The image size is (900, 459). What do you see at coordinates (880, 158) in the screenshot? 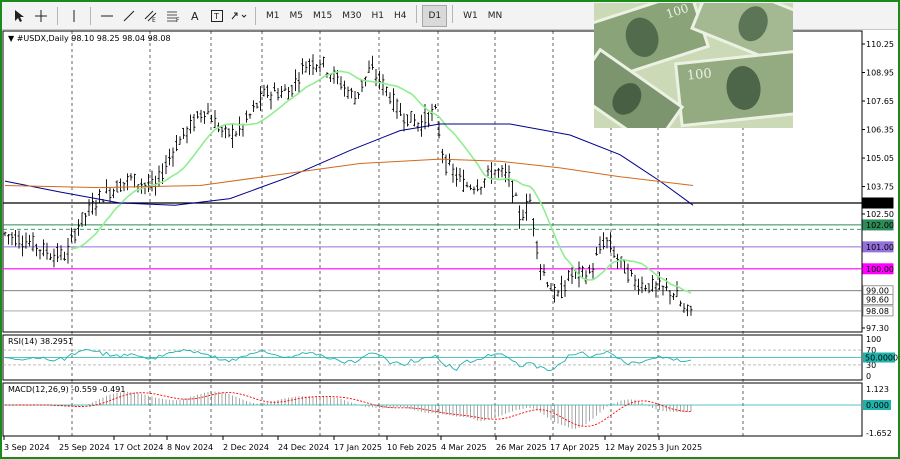
I see `price-tick-label: 105.05` at bounding box center [880, 158].